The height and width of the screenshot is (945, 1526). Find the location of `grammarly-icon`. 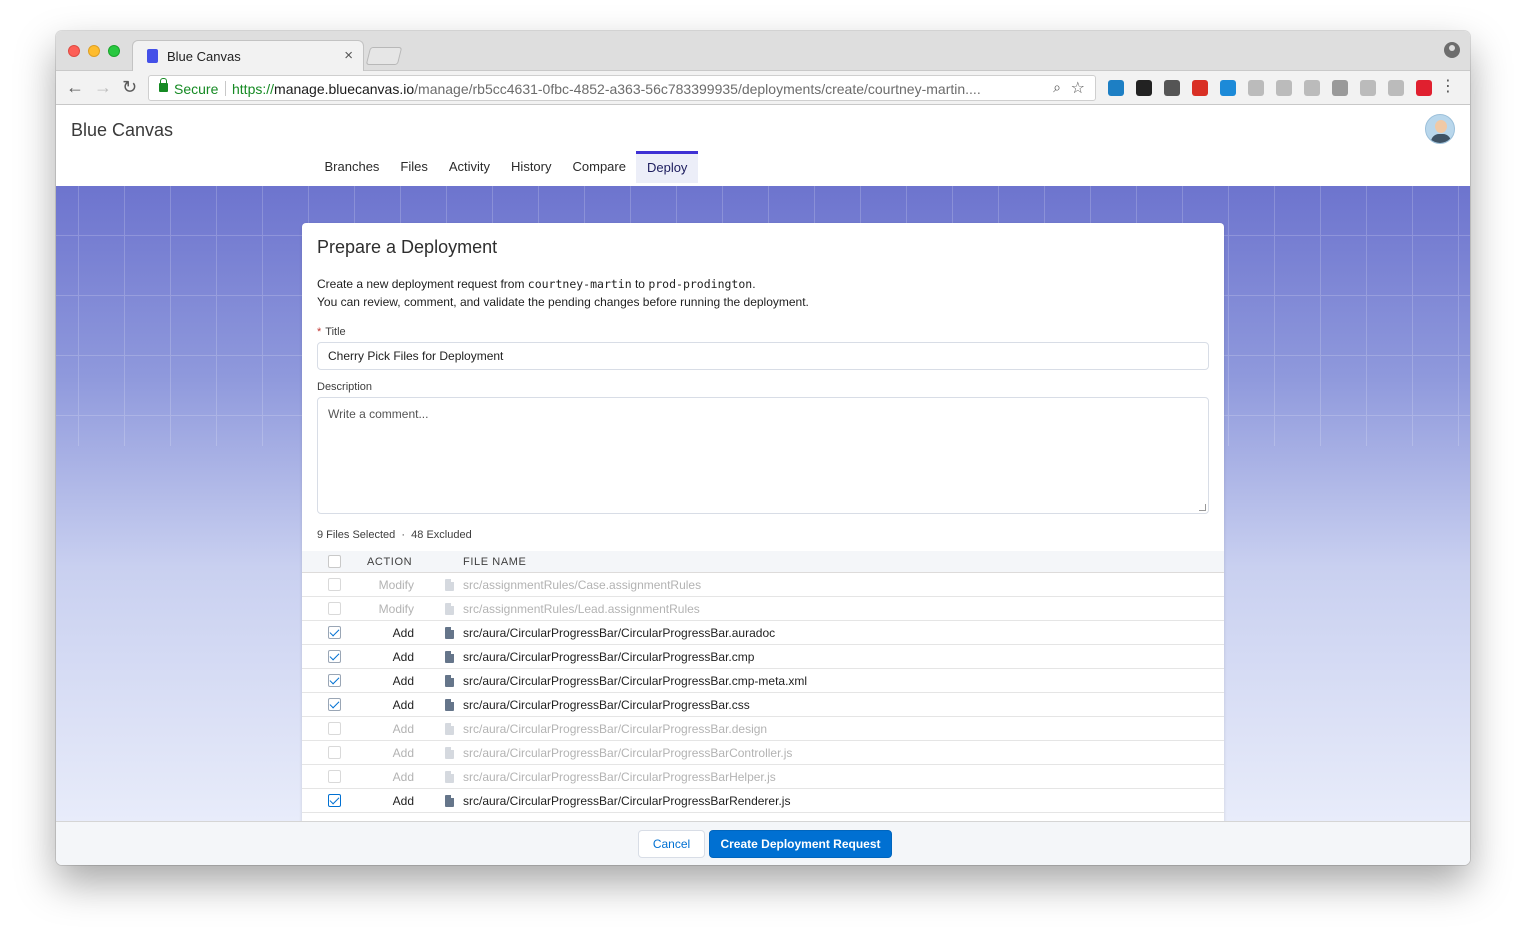

grammarly-icon is located at coordinates (1284, 88).